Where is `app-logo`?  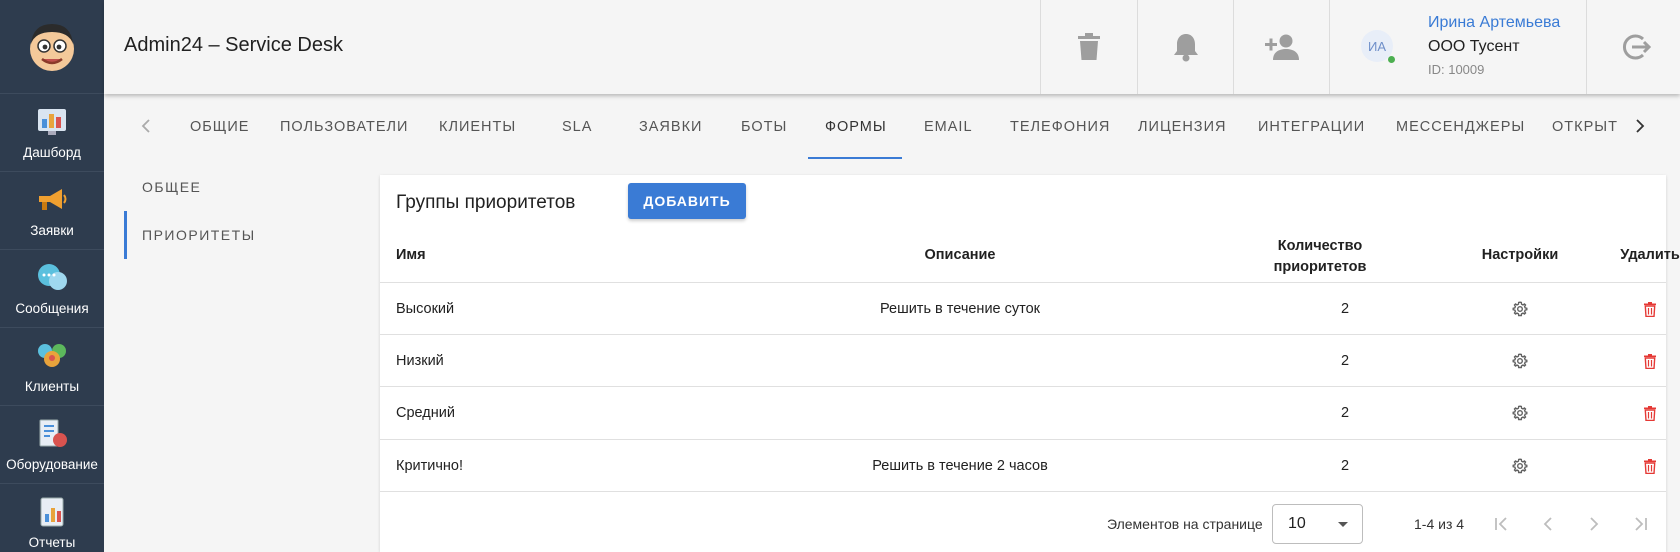 app-logo is located at coordinates (52, 47).